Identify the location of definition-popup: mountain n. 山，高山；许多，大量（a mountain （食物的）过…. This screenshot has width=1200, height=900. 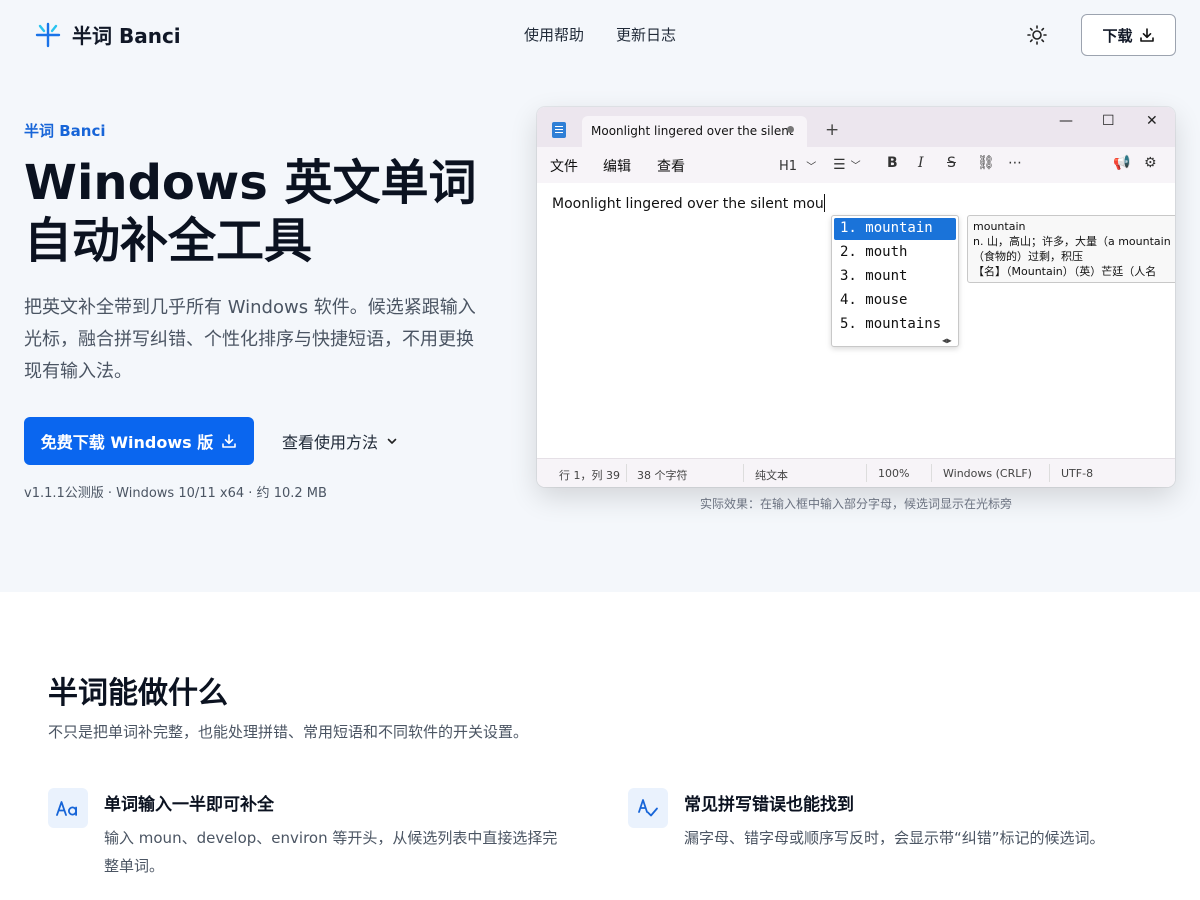
(1071, 249).